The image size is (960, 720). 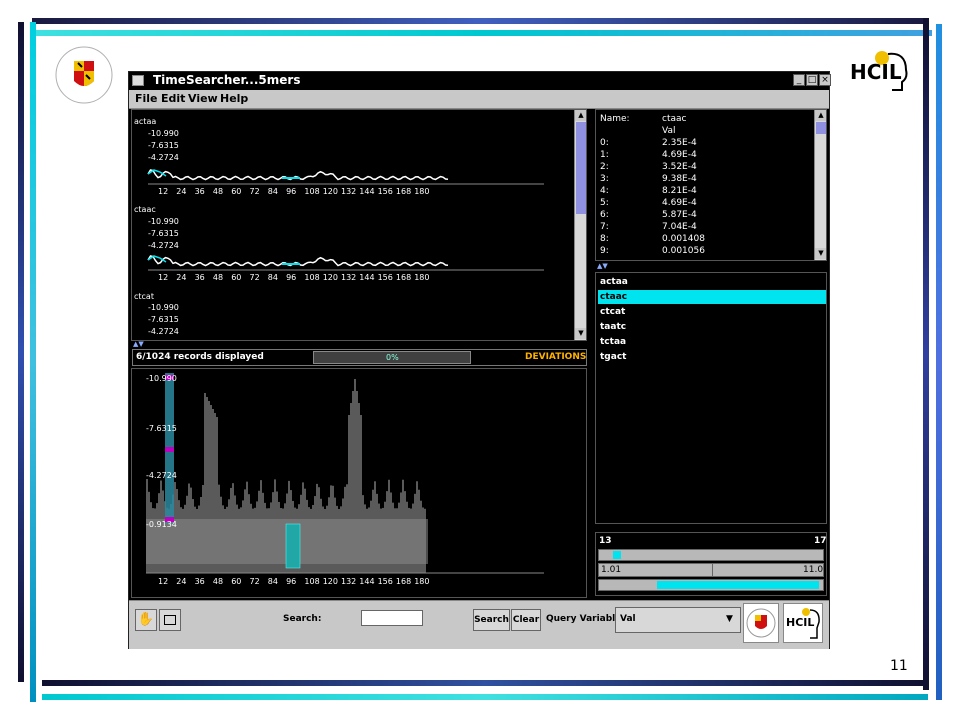 What do you see at coordinates (367, 581) in the screenshot?
I see `overview-xtick: 144` at bounding box center [367, 581].